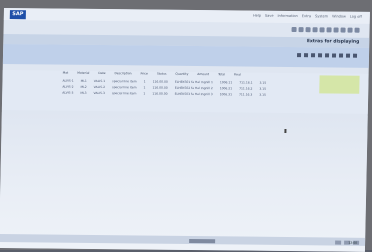  I want to click on cell: 711.16.2, so click(246, 88).